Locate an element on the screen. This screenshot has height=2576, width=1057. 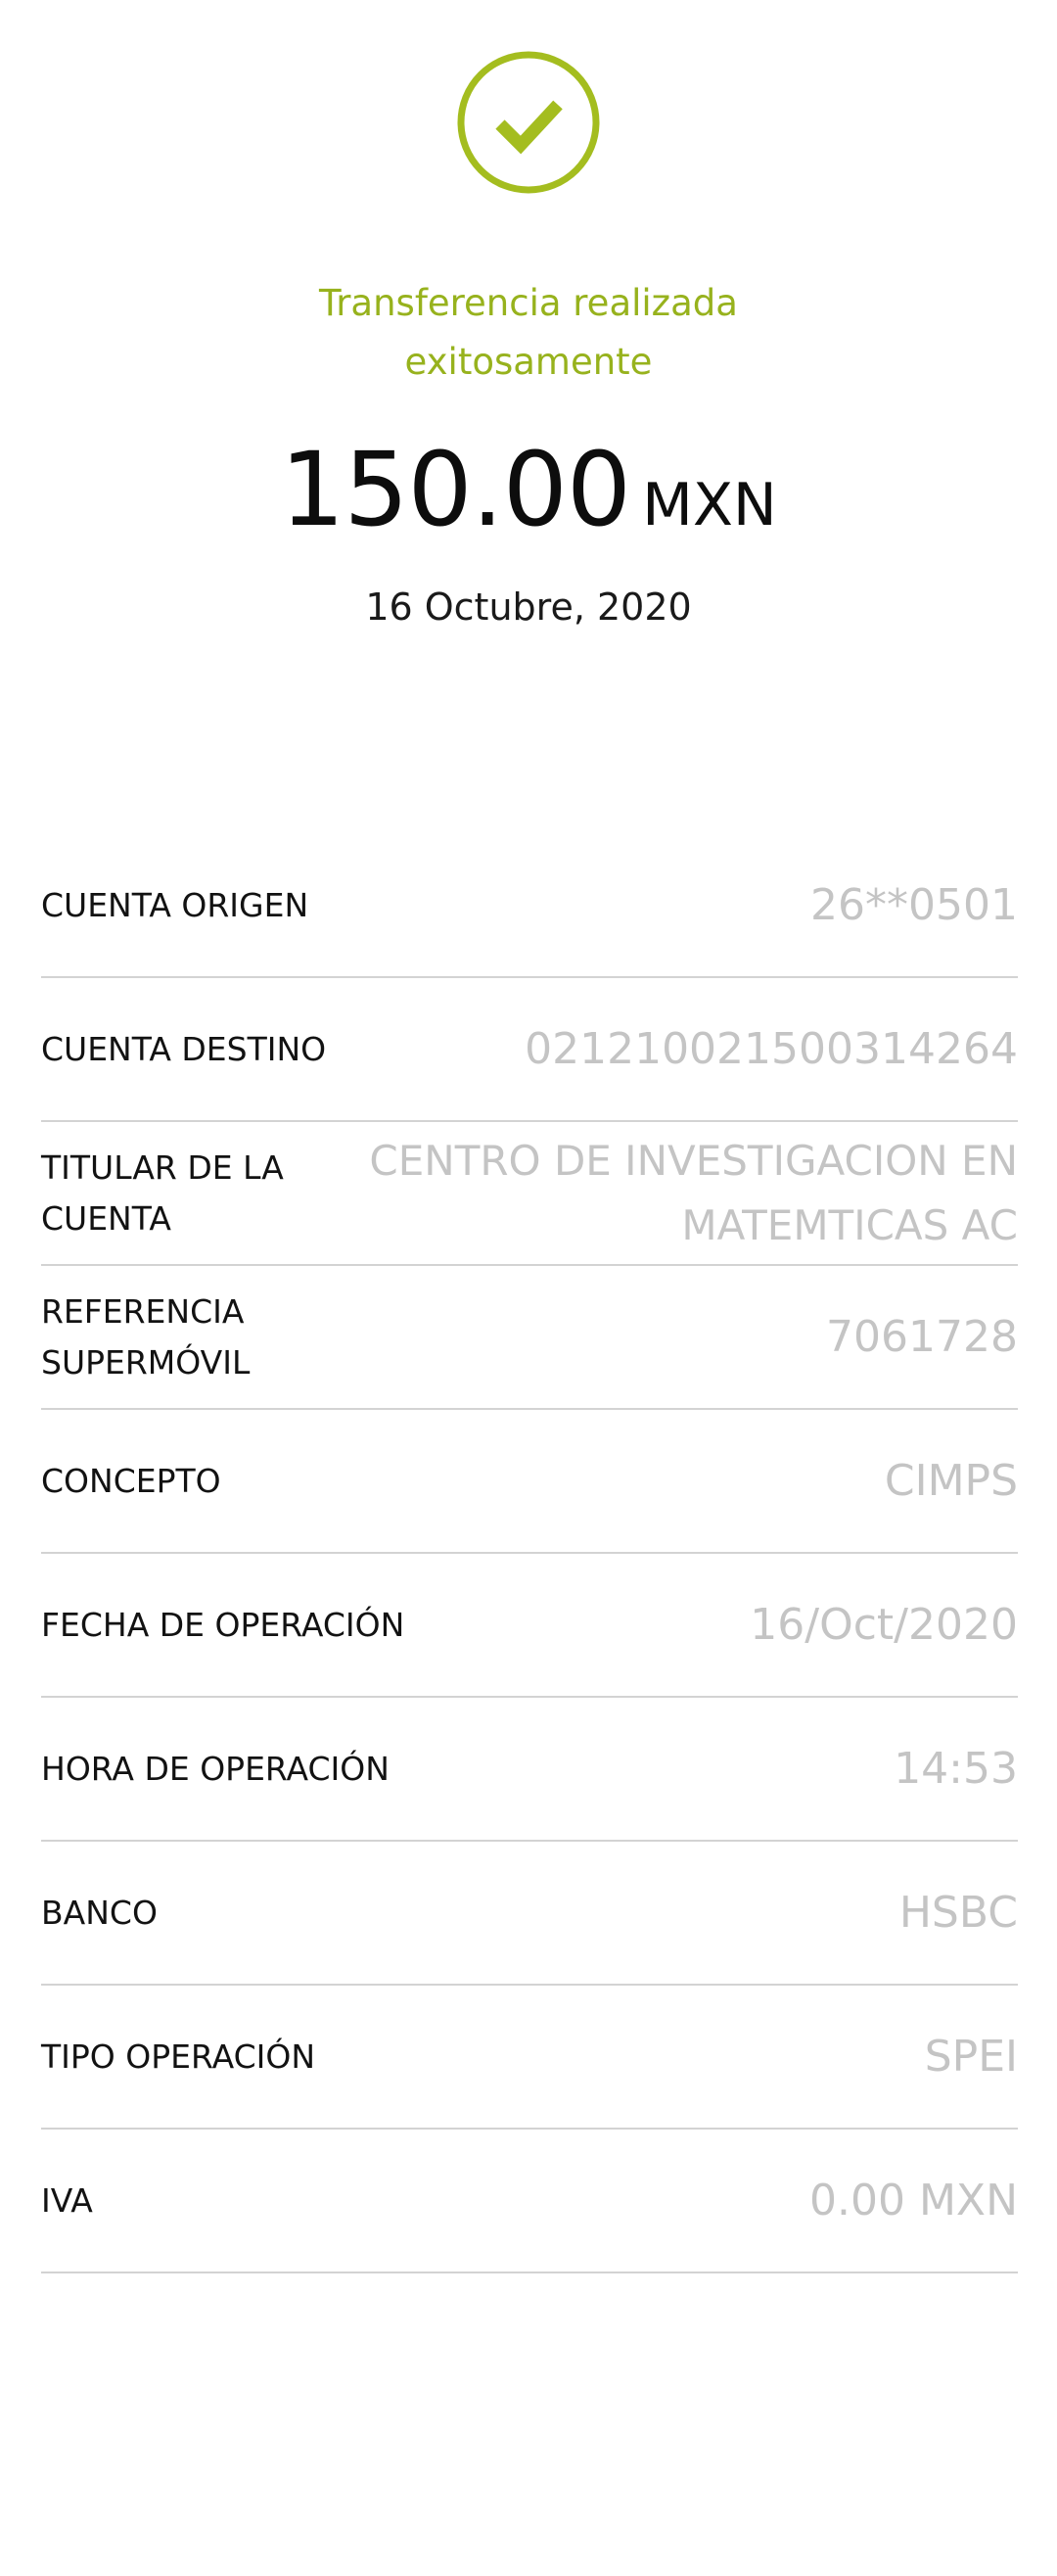
detail-label: BANCO is located at coordinates (100, 1913).